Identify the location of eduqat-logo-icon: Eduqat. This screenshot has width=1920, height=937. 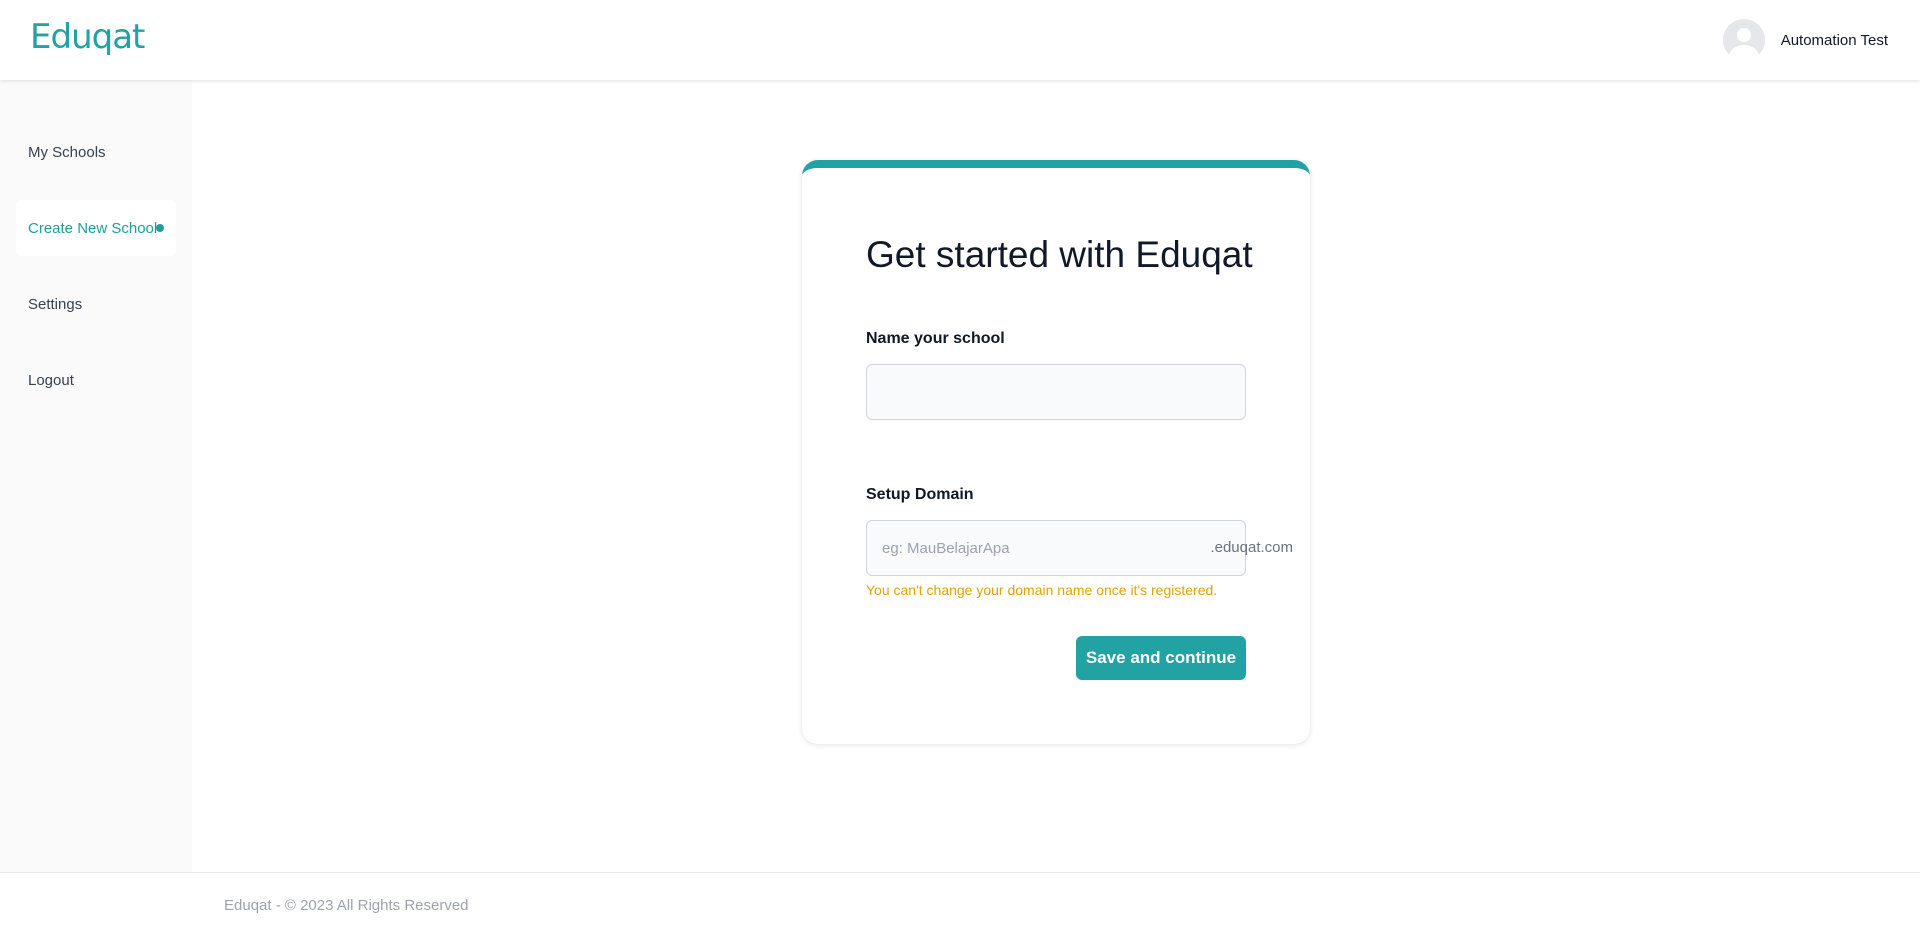
(88, 37).